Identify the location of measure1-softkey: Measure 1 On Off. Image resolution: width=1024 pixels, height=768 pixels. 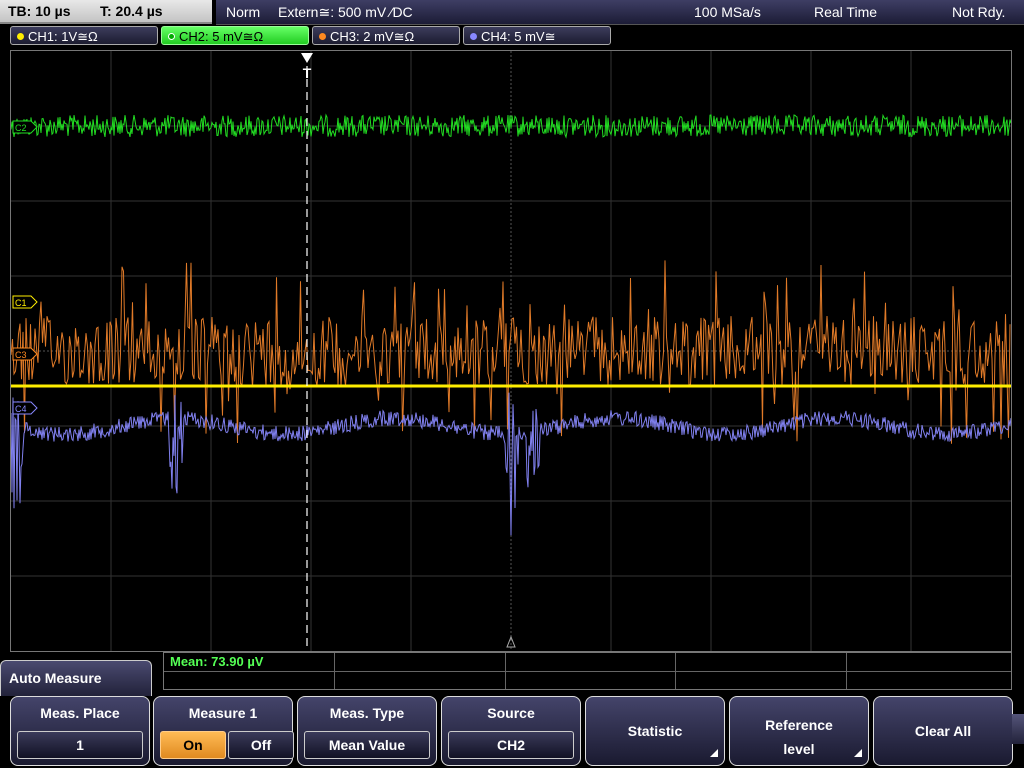
(223, 731).